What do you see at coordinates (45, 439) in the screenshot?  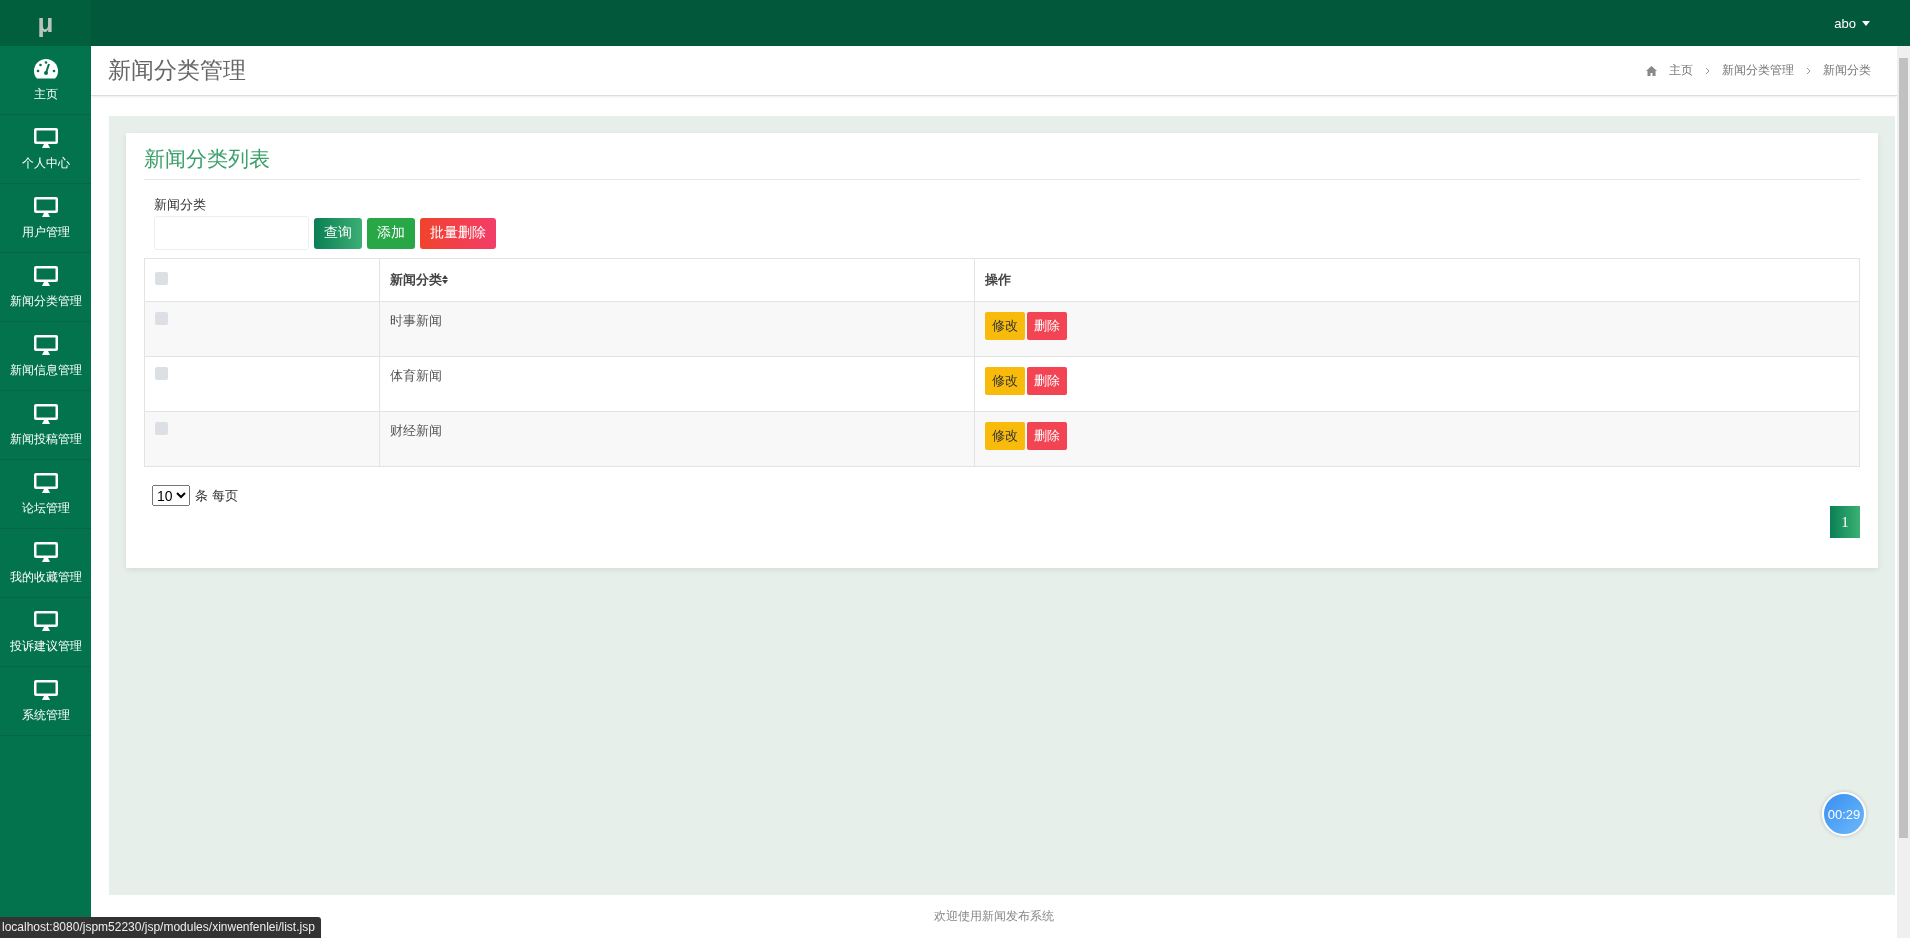 I see `sidebar-label: 新闻投稿管理` at bounding box center [45, 439].